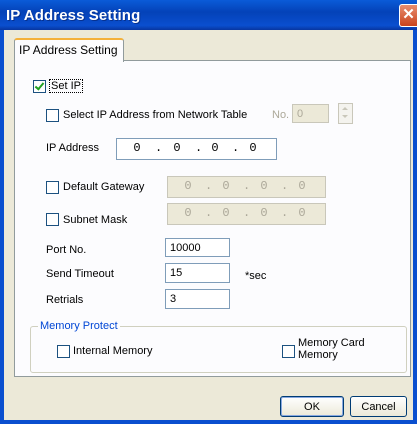  What do you see at coordinates (318, 355) in the screenshot?
I see `memory-card-label-line2: Memory` at bounding box center [318, 355].